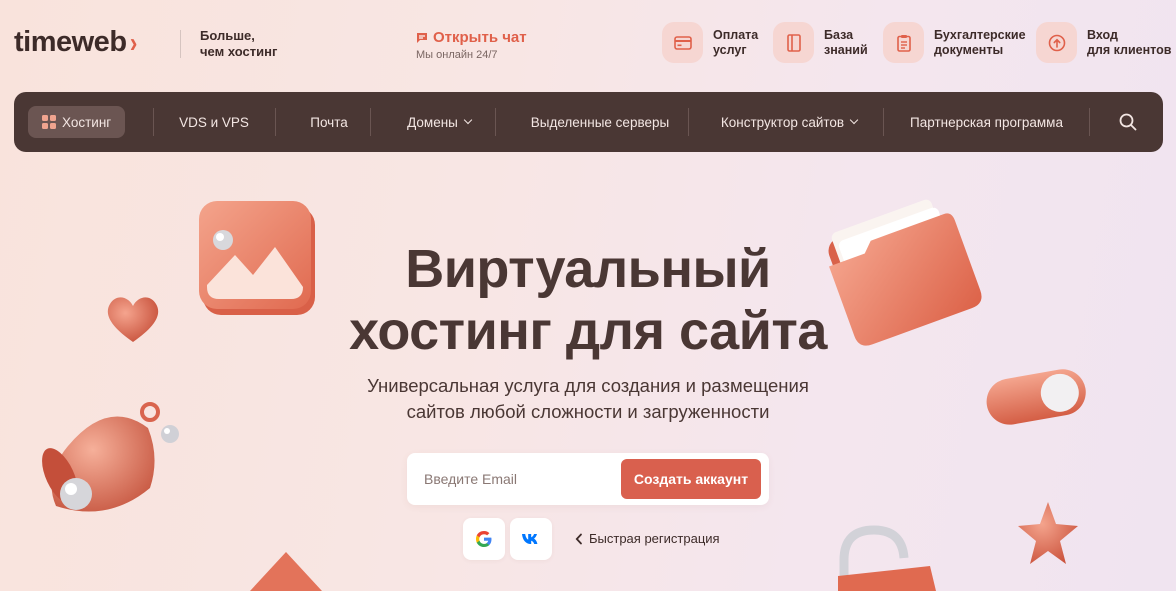 The image size is (1176, 591). What do you see at coordinates (969, 49) in the screenshot?
I see `accounting-documents-label-line2: документы` at bounding box center [969, 49].